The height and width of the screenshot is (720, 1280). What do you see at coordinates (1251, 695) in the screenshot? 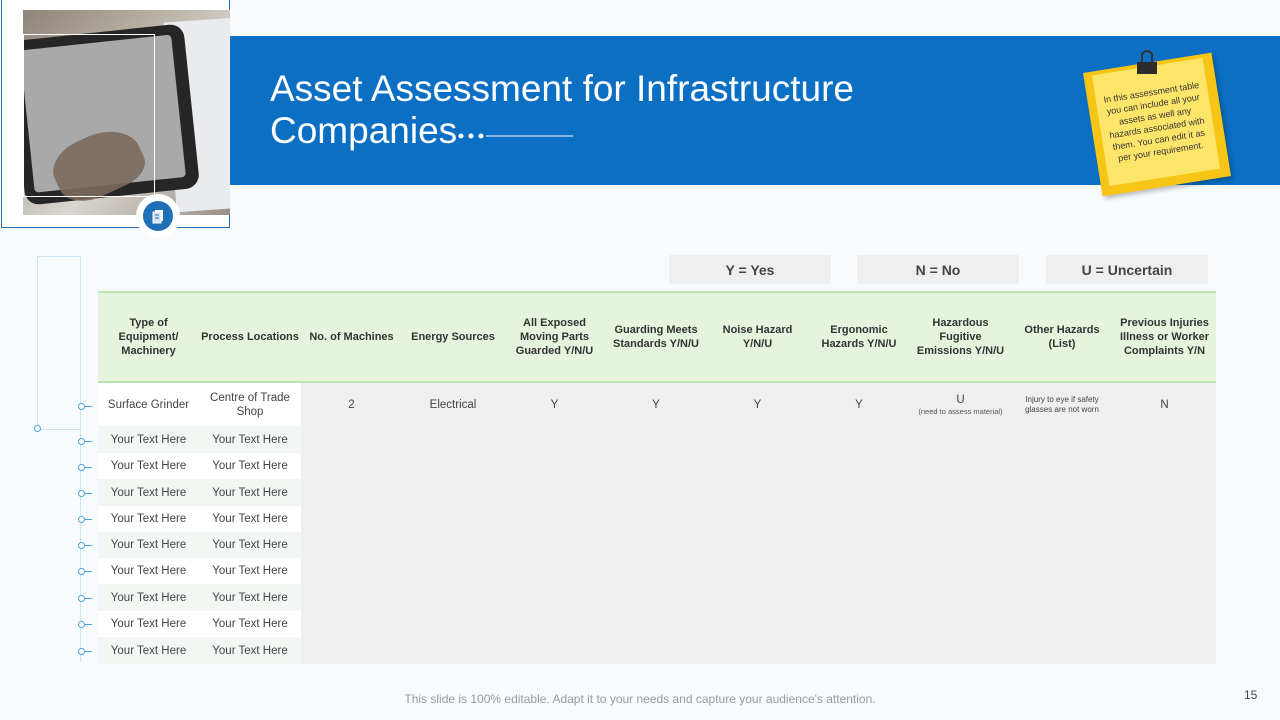
I see `page-number: 15` at bounding box center [1251, 695].